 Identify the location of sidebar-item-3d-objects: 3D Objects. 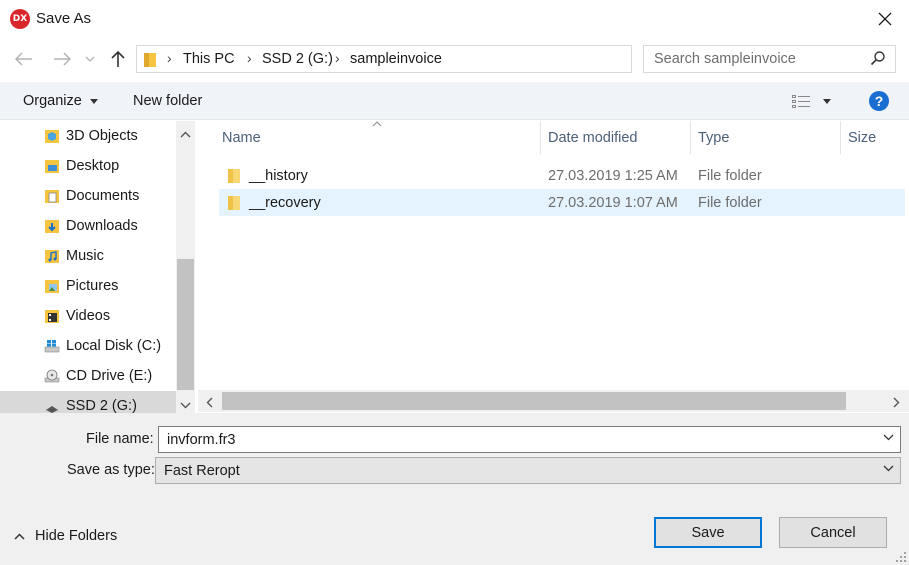
(88, 136).